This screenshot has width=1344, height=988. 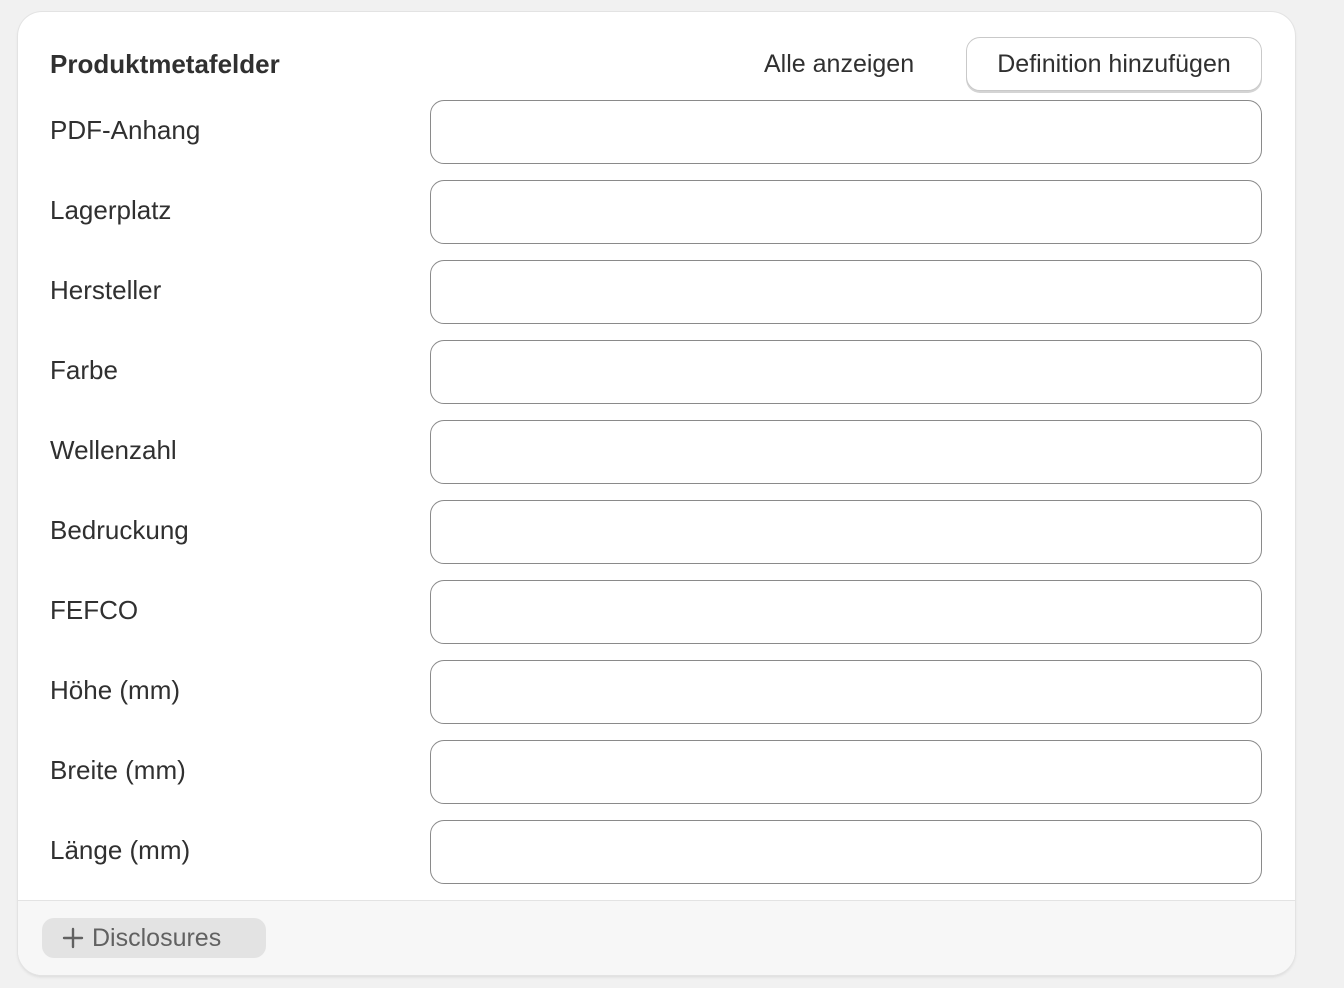 I want to click on metafield-row-farbe: Farbe, so click(x=656, y=380).